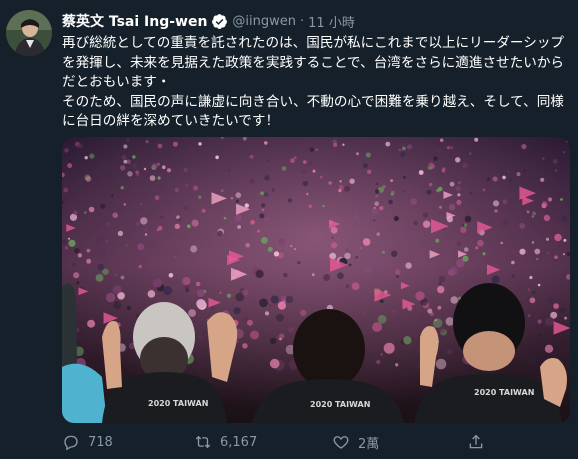 This screenshot has width=578, height=459. I want to click on avatar, so click(29, 33).